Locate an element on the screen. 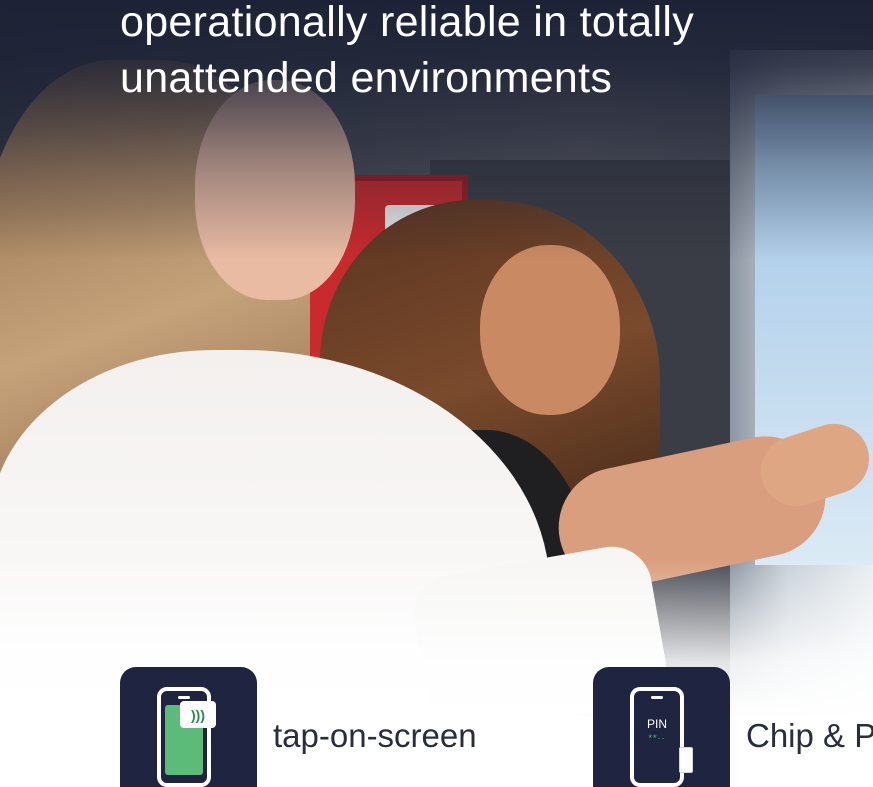  pin-stars: **·· is located at coordinates (657, 738).